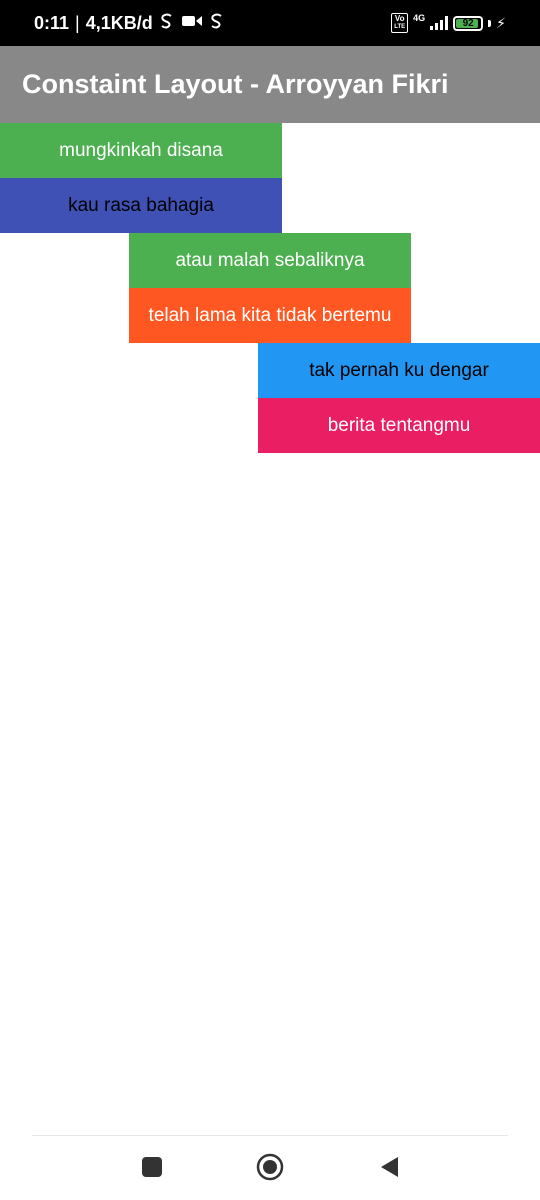 This screenshot has height=1200, width=540. I want to click on status-right: Vo LTE 4G 92 ⚡, so click(448, 23).